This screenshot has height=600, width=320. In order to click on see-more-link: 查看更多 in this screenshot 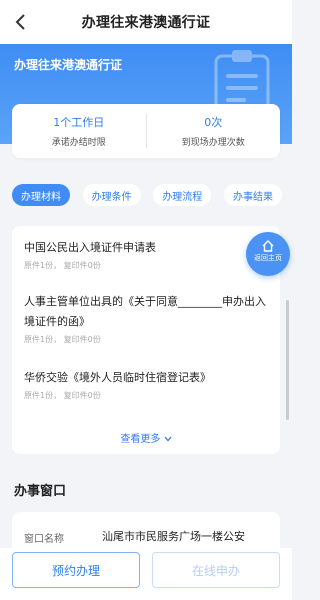, I will do `click(146, 437)`.